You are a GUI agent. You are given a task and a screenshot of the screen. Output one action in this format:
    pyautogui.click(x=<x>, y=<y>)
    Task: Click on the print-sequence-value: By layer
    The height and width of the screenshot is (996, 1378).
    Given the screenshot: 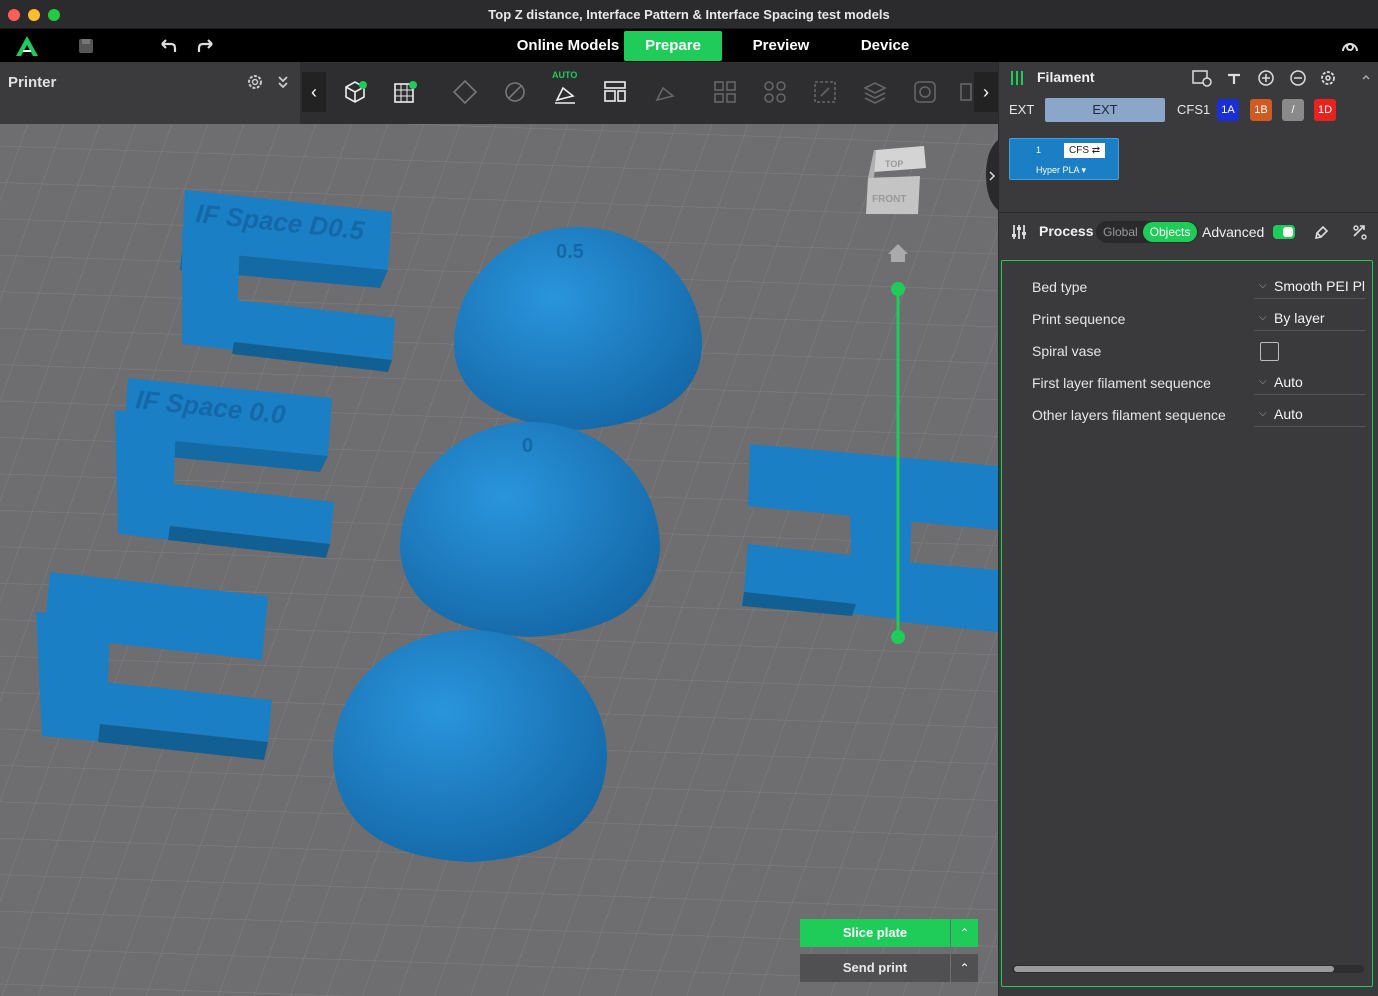 What is the action you would take?
    pyautogui.click(x=1299, y=318)
    